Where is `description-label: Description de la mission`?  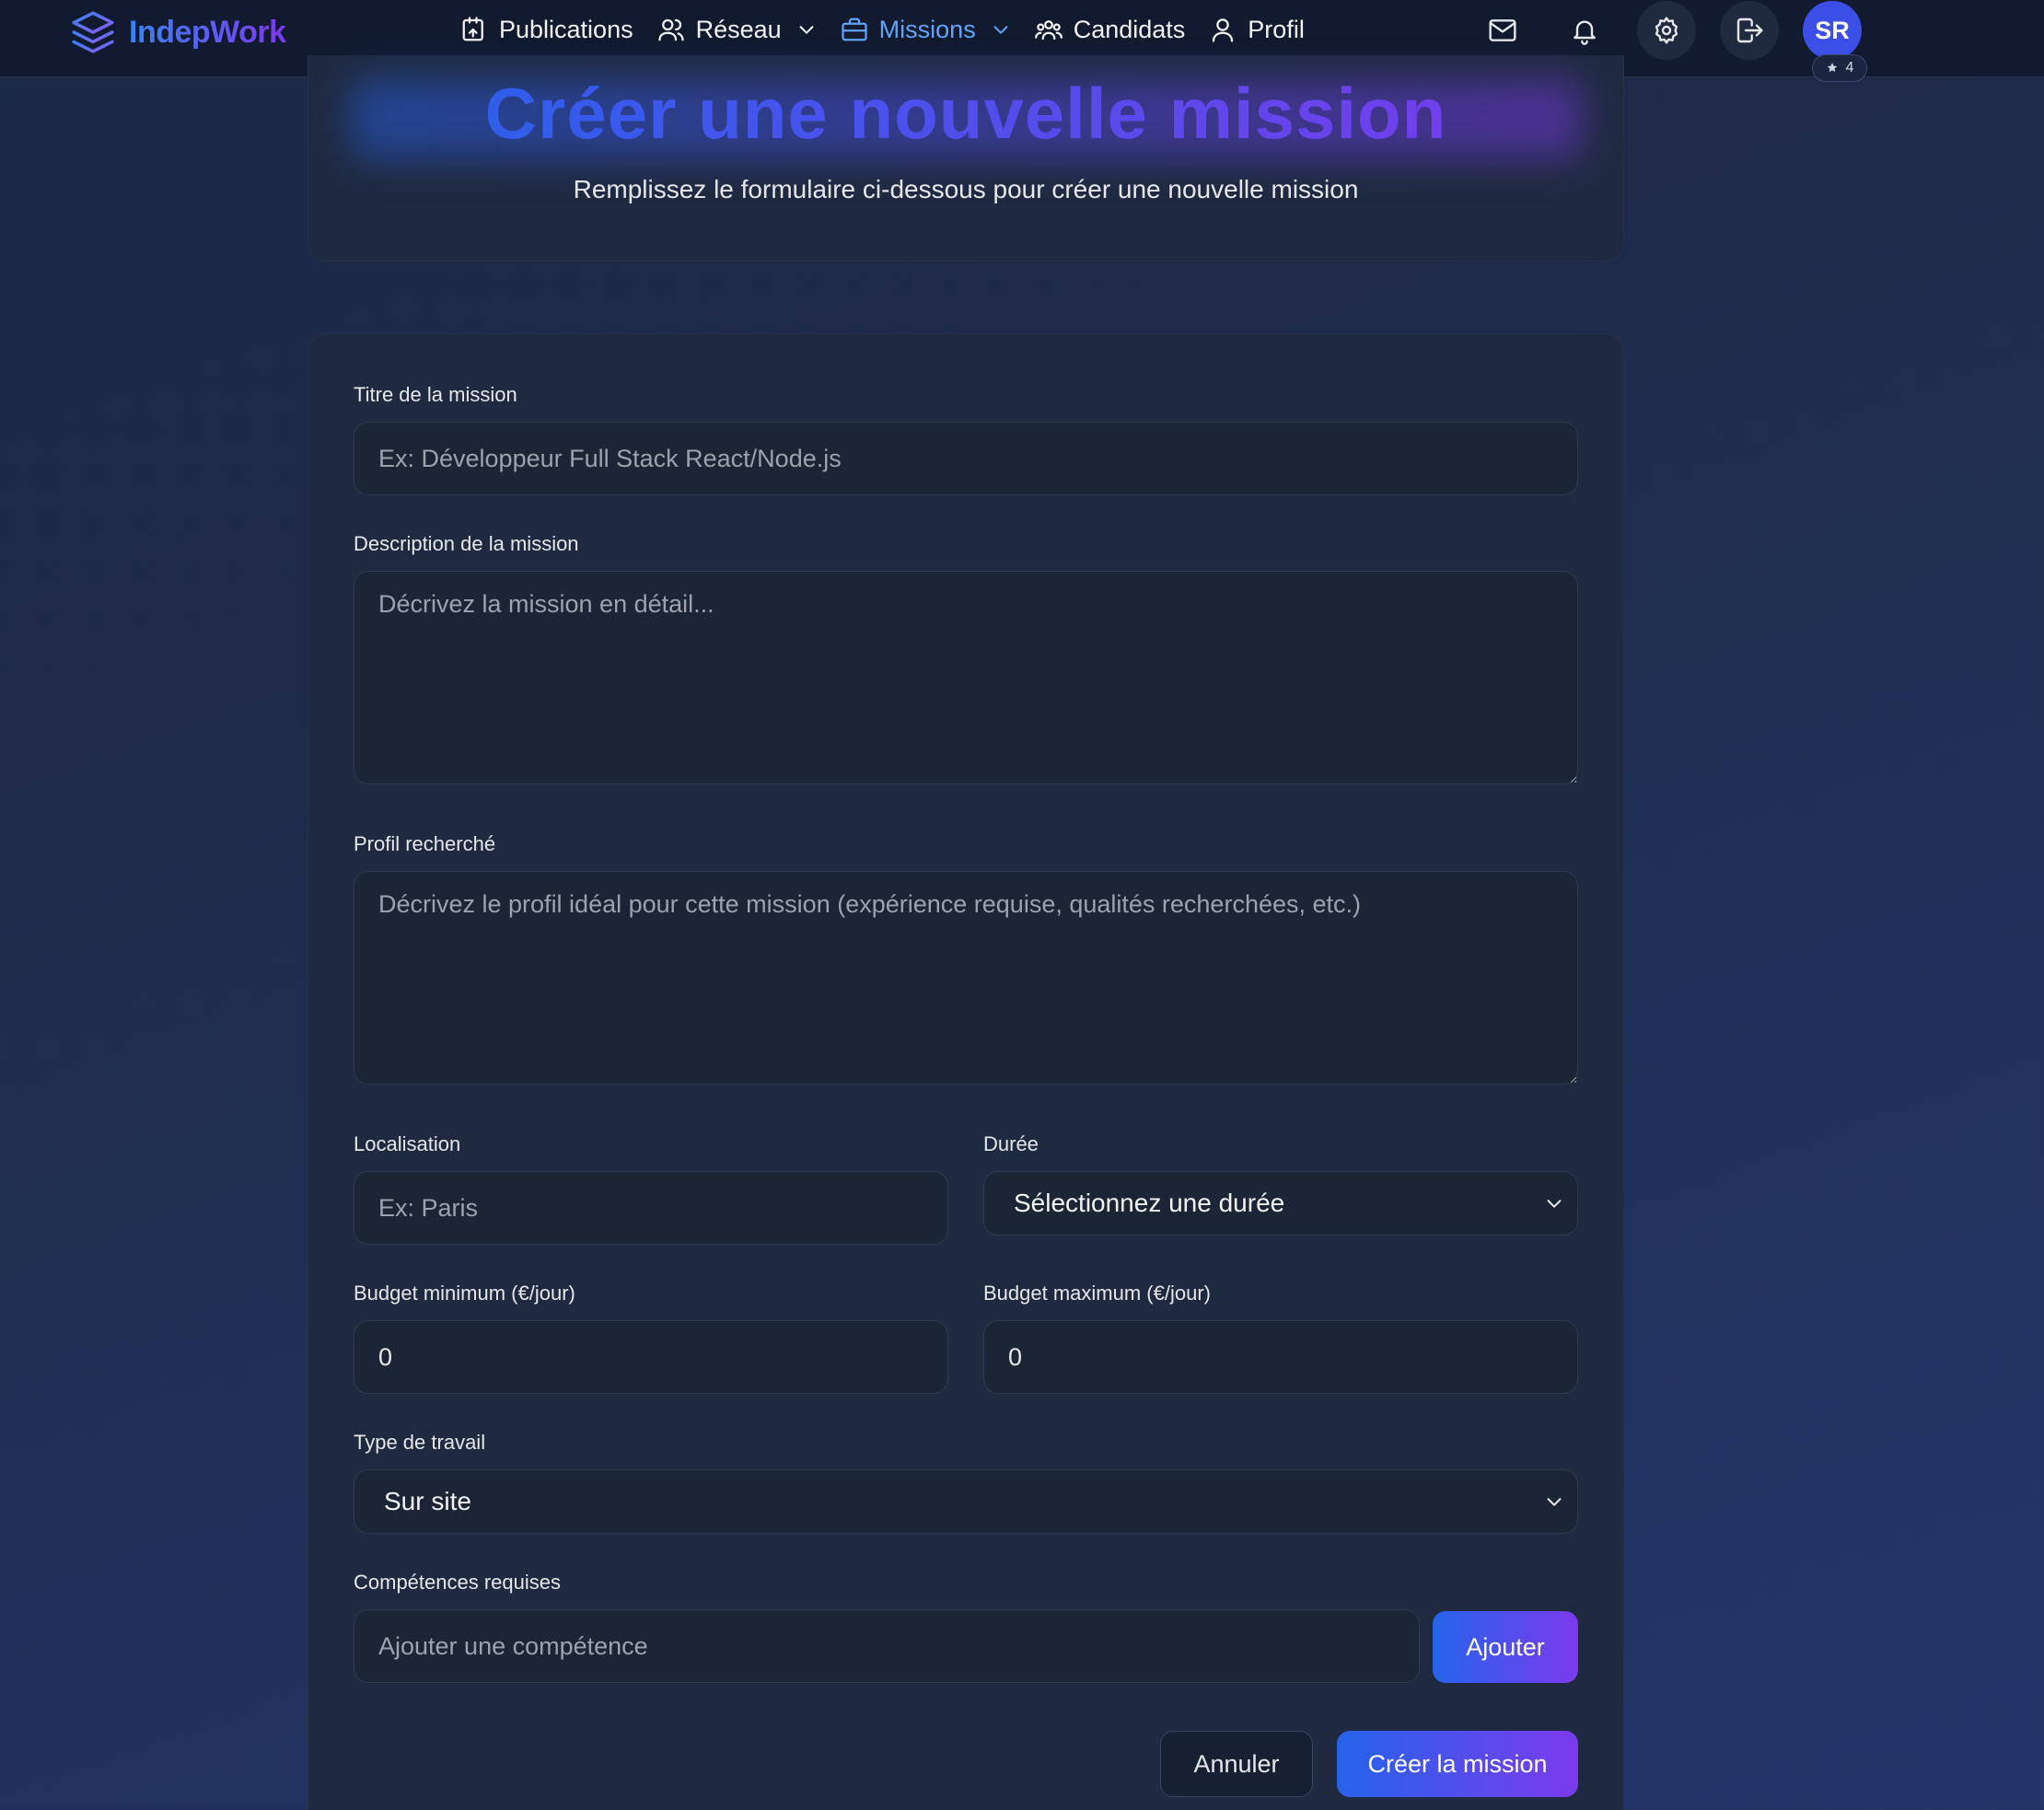 description-label: Description de la mission is located at coordinates (466, 543).